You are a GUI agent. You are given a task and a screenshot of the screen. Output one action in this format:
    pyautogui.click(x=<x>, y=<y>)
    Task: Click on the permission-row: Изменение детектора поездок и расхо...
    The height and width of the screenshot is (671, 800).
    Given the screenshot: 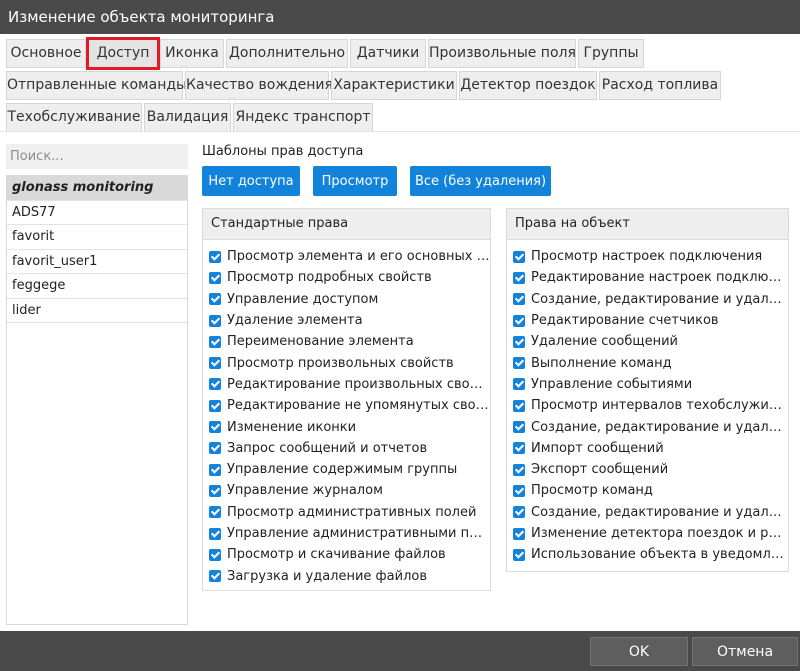 What is the action you would take?
    pyautogui.click(x=647, y=533)
    